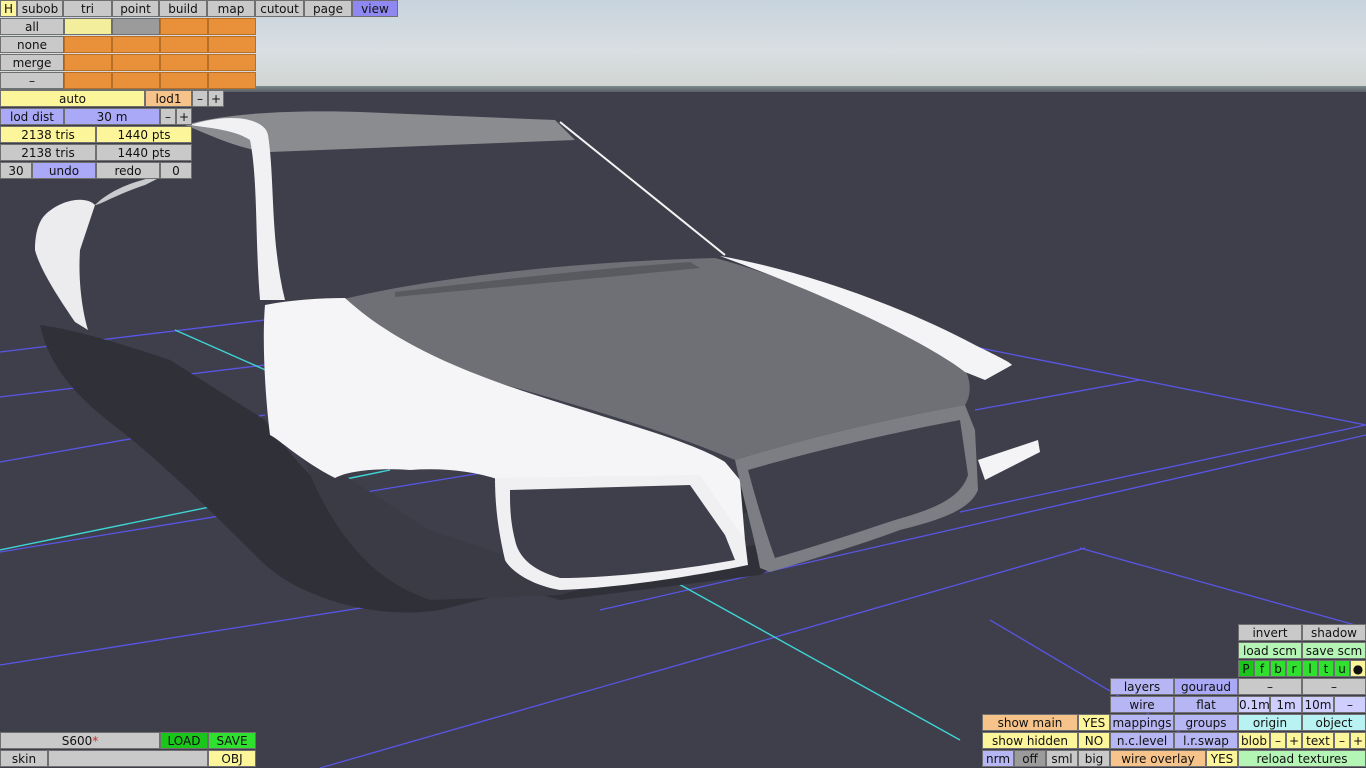 This screenshot has height=768, width=1366. Describe the element at coordinates (1294, 740) in the screenshot. I see `blob-plus-button: +` at that location.